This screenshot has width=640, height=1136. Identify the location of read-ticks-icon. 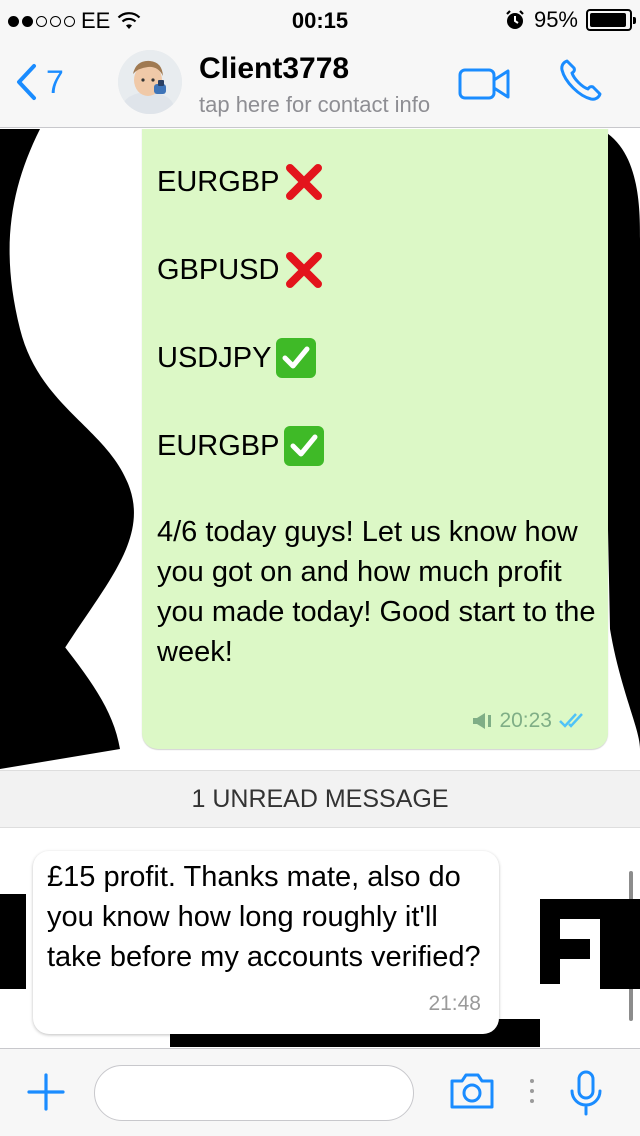
(571, 720).